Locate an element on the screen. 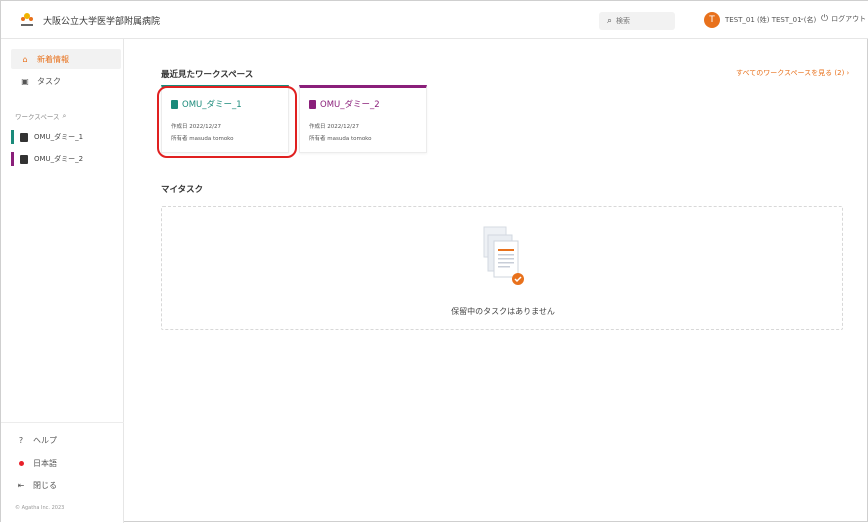 The height and width of the screenshot is (523, 868). workspace-created-date: 作成日 2022/12/27 is located at coordinates (334, 127).